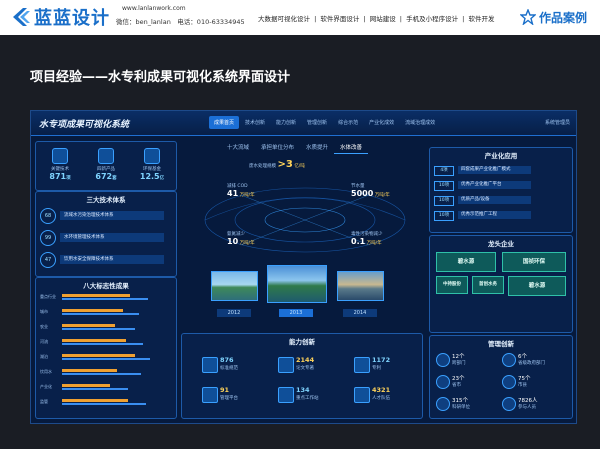  Describe the element at coordinates (351, 147) in the screenshot. I see `tab-water-body: 水体改善` at that location.